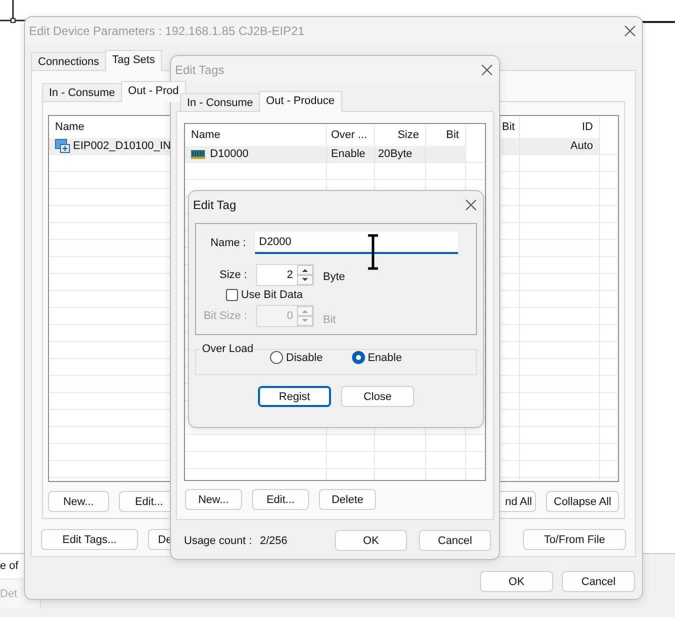 This screenshot has width=675, height=617. What do you see at coordinates (574, 539) in the screenshot?
I see `dialog-button: To/From File` at bounding box center [574, 539].